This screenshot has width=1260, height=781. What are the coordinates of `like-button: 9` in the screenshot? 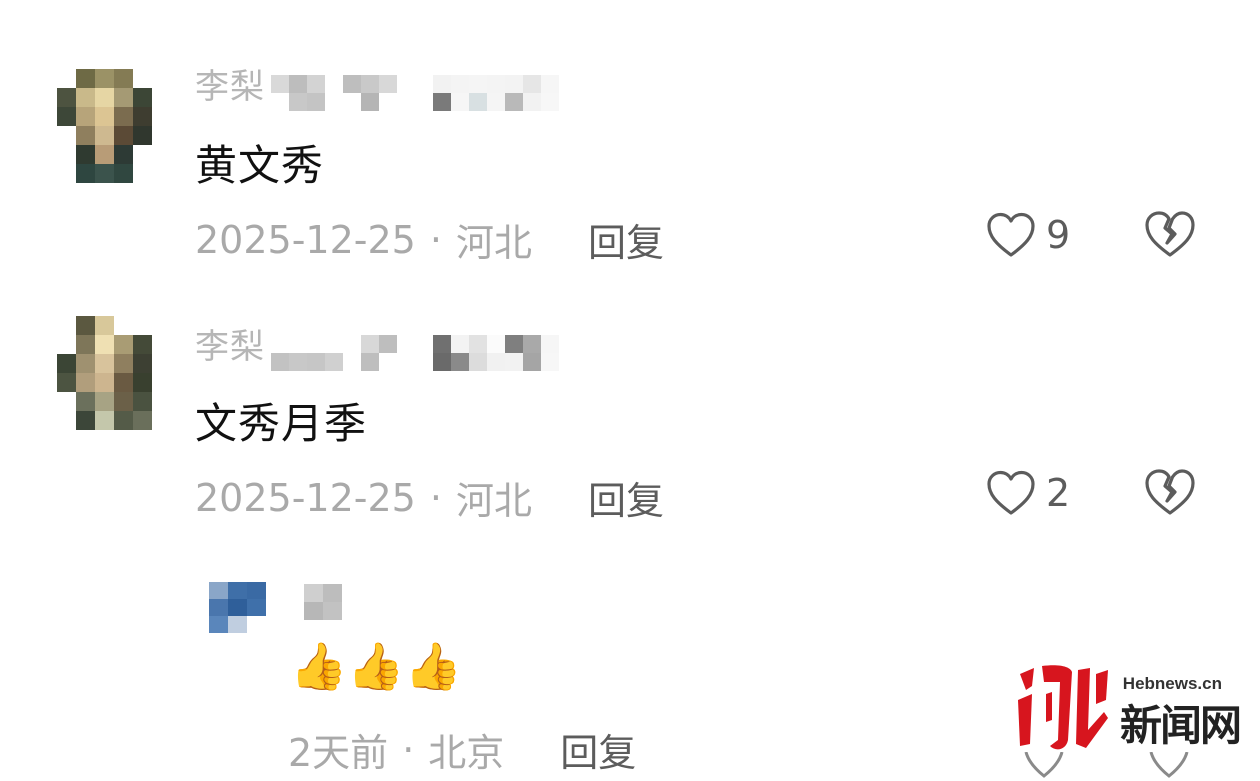 It's located at (1028, 235).